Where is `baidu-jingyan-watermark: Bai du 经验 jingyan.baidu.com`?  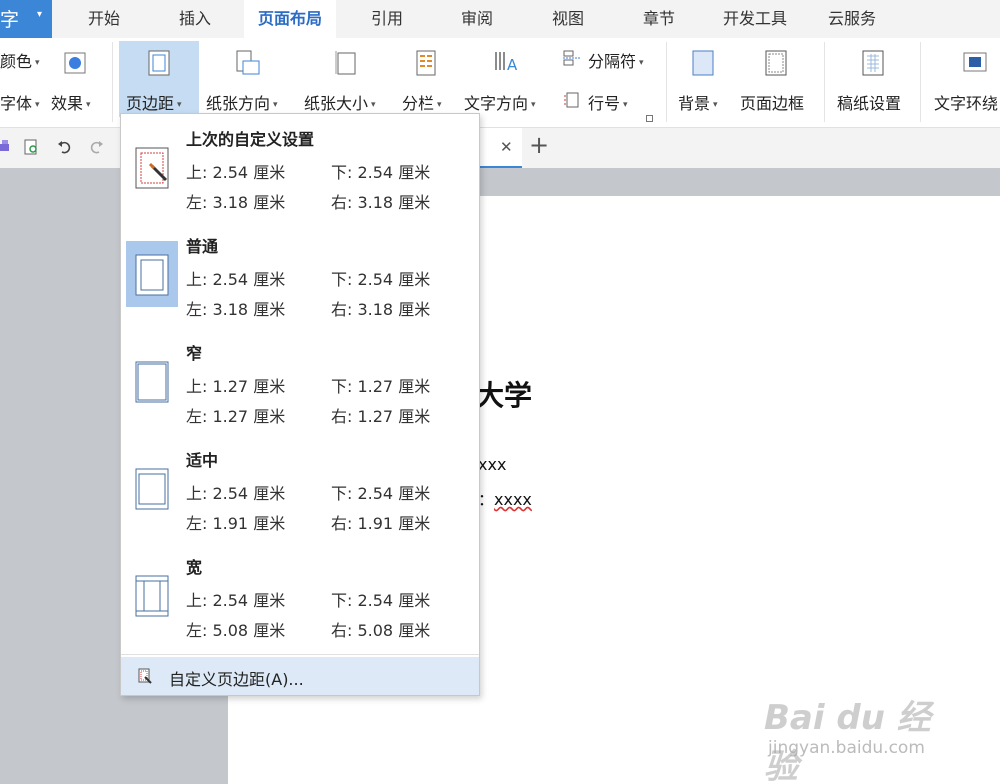
baidu-jingyan-watermark: Bai du 经验 jingyan.baidu.com is located at coordinates (859, 737).